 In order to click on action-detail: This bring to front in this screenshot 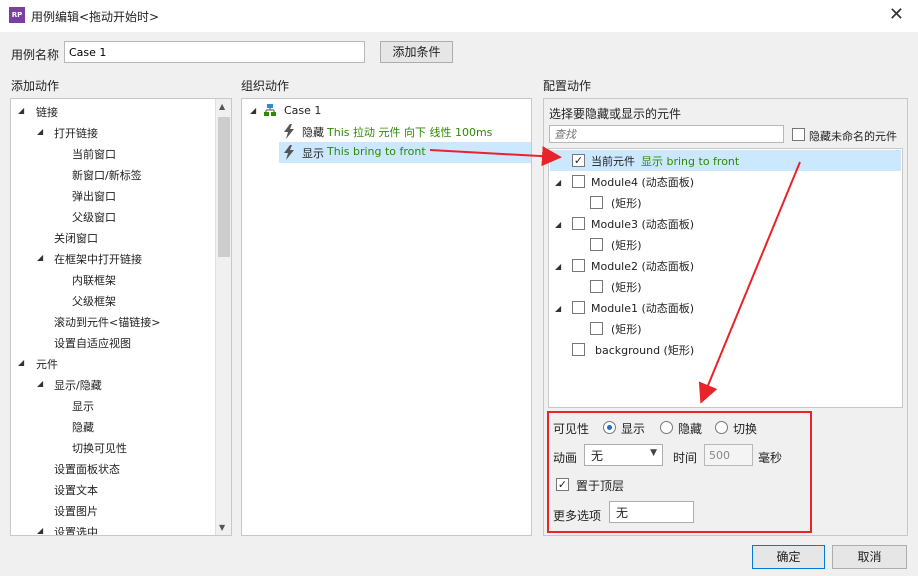, I will do `click(376, 151)`.